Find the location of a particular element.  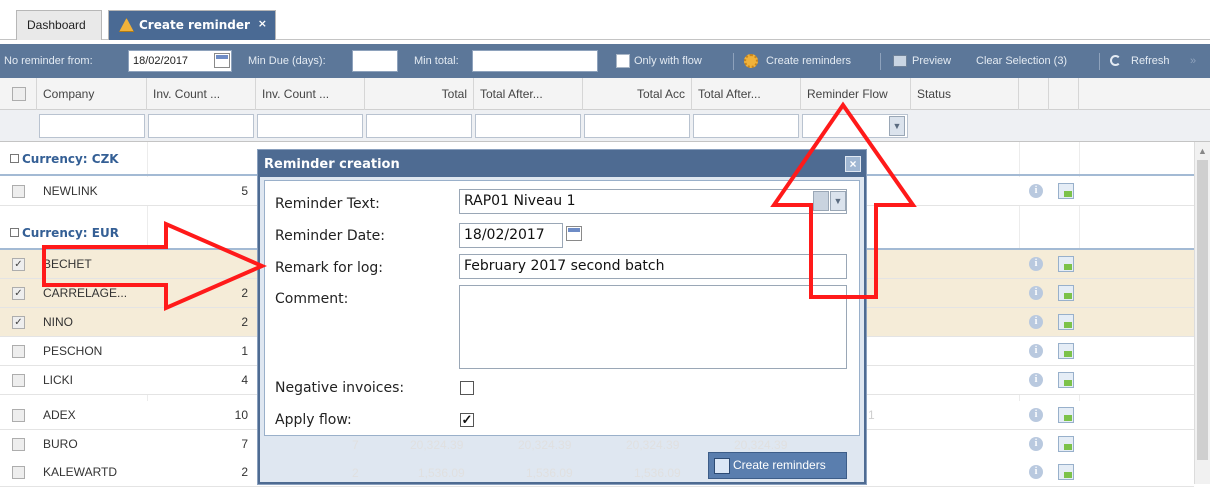

column-header-total-acc: Total Acc is located at coordinates (637, 94).